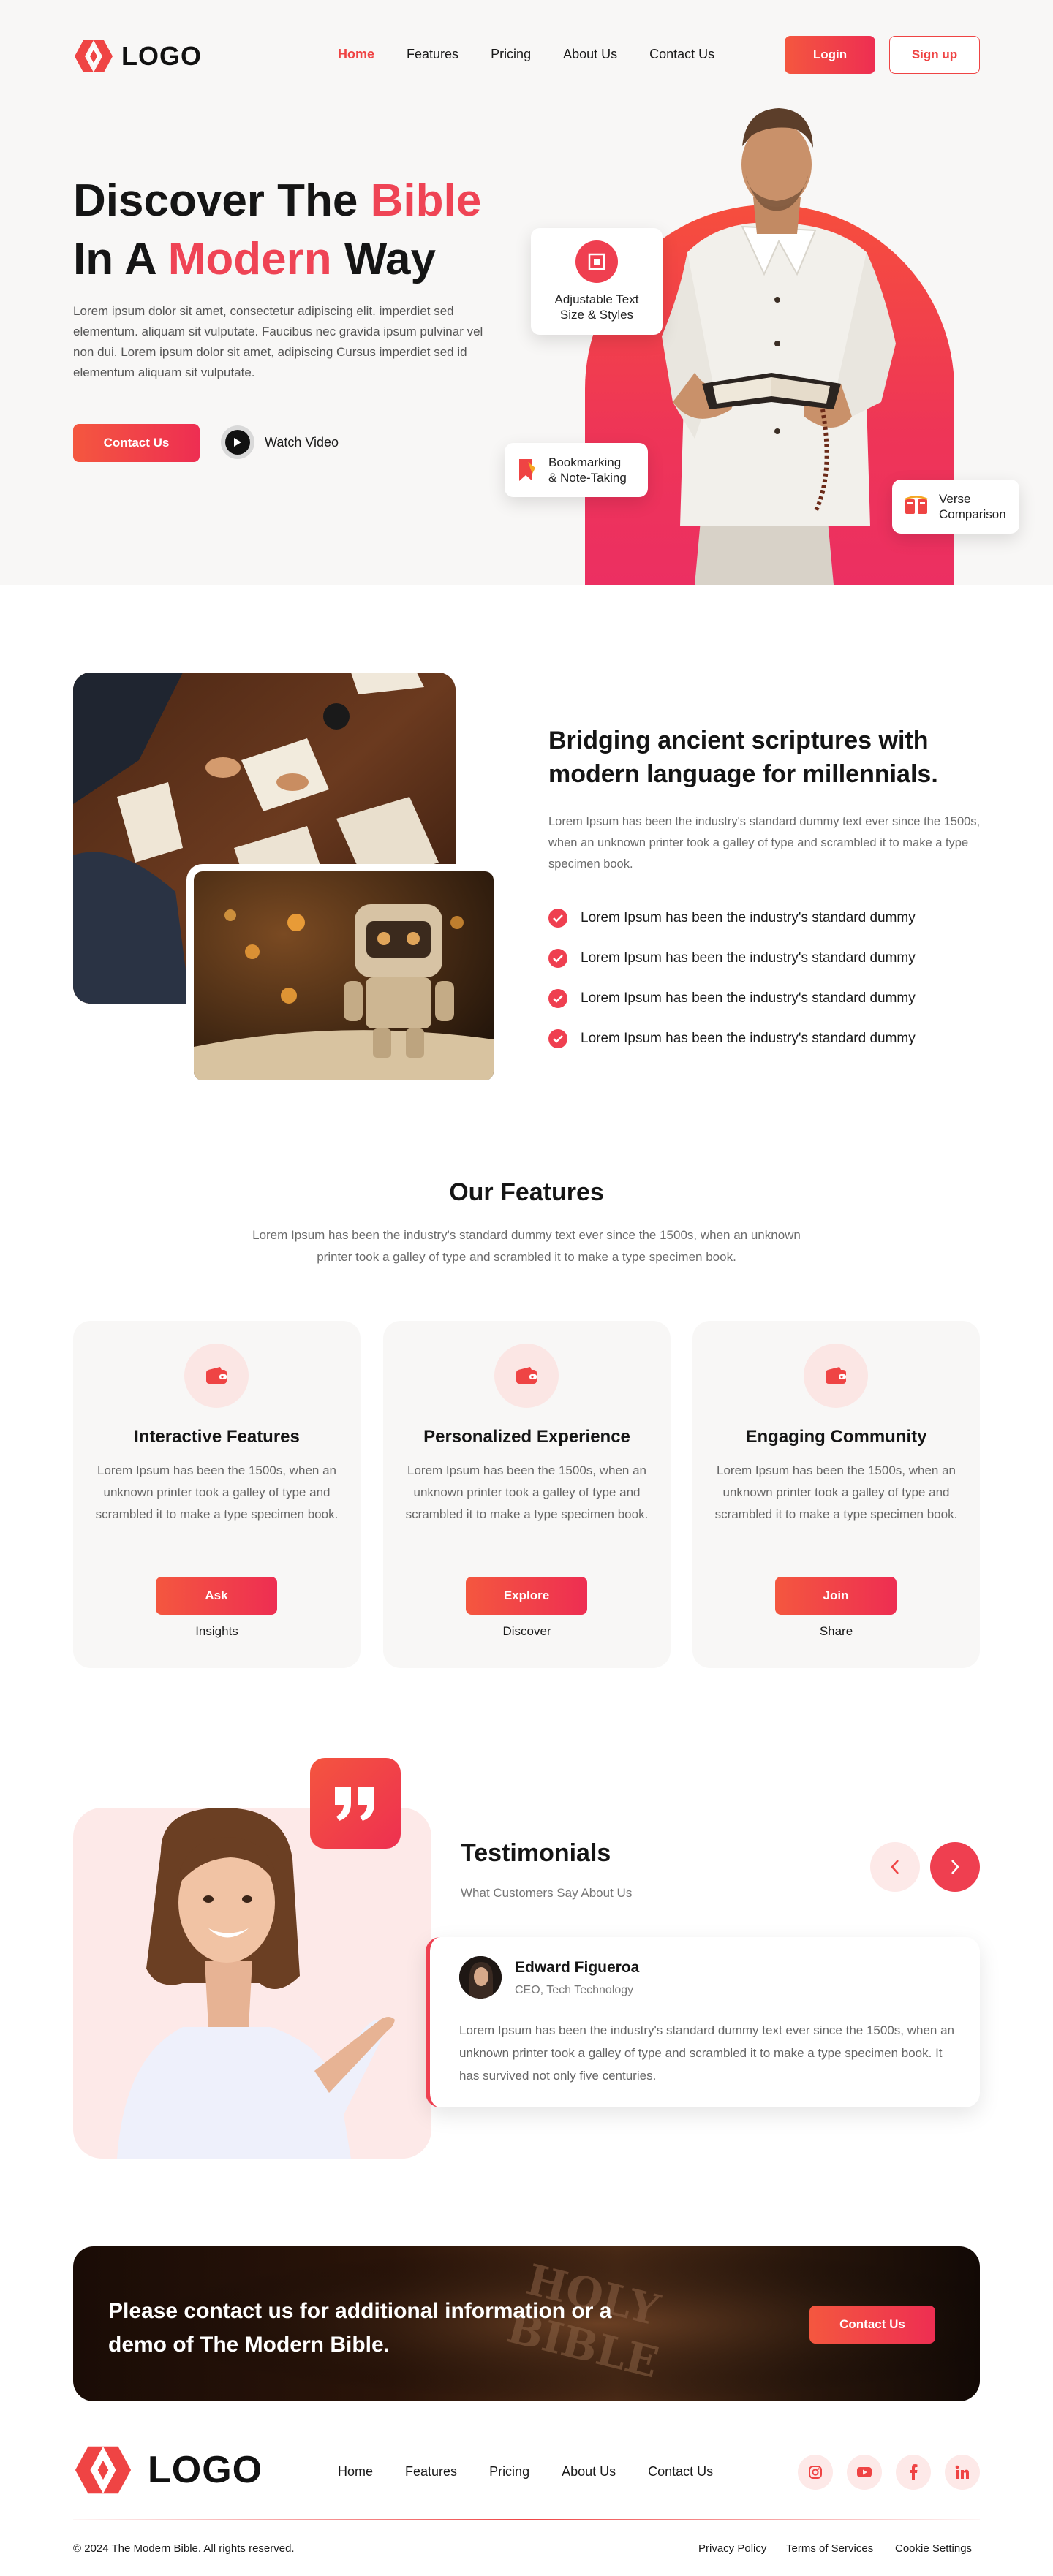  What do you see at coordinates (432, 54) in the screenshot?
I see `nav-features: Features` at bounding box center [432, 54].